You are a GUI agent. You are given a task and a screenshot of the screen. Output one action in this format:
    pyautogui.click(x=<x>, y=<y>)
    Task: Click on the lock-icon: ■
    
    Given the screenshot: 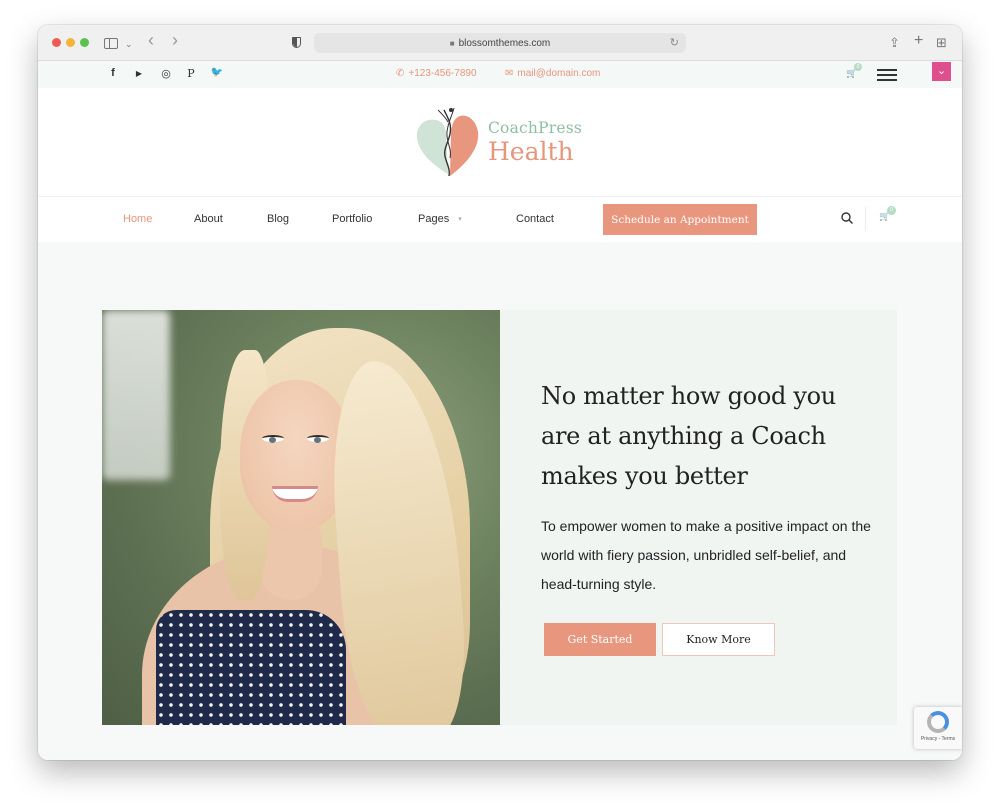 What is the action you would take?
    pyautogui.click(x=452, y=43)
    